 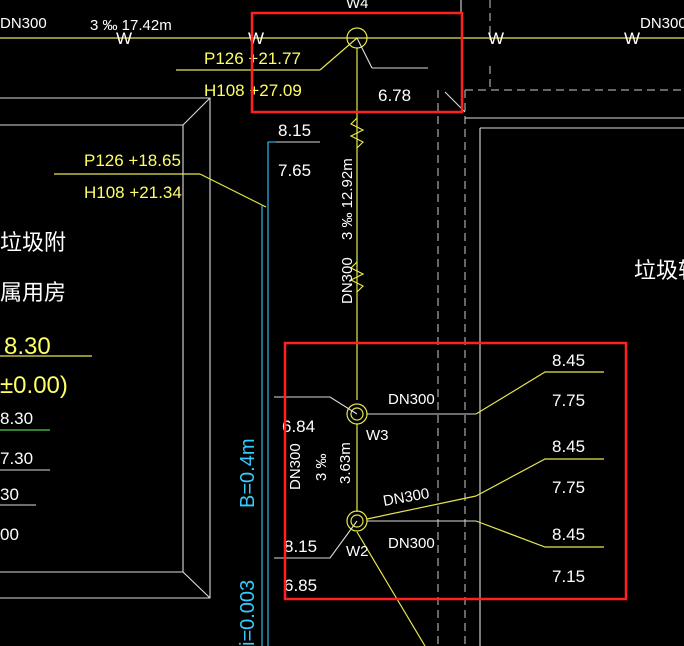 I want to click on callout-2-top: 8.45, so click(x=568, y=446).